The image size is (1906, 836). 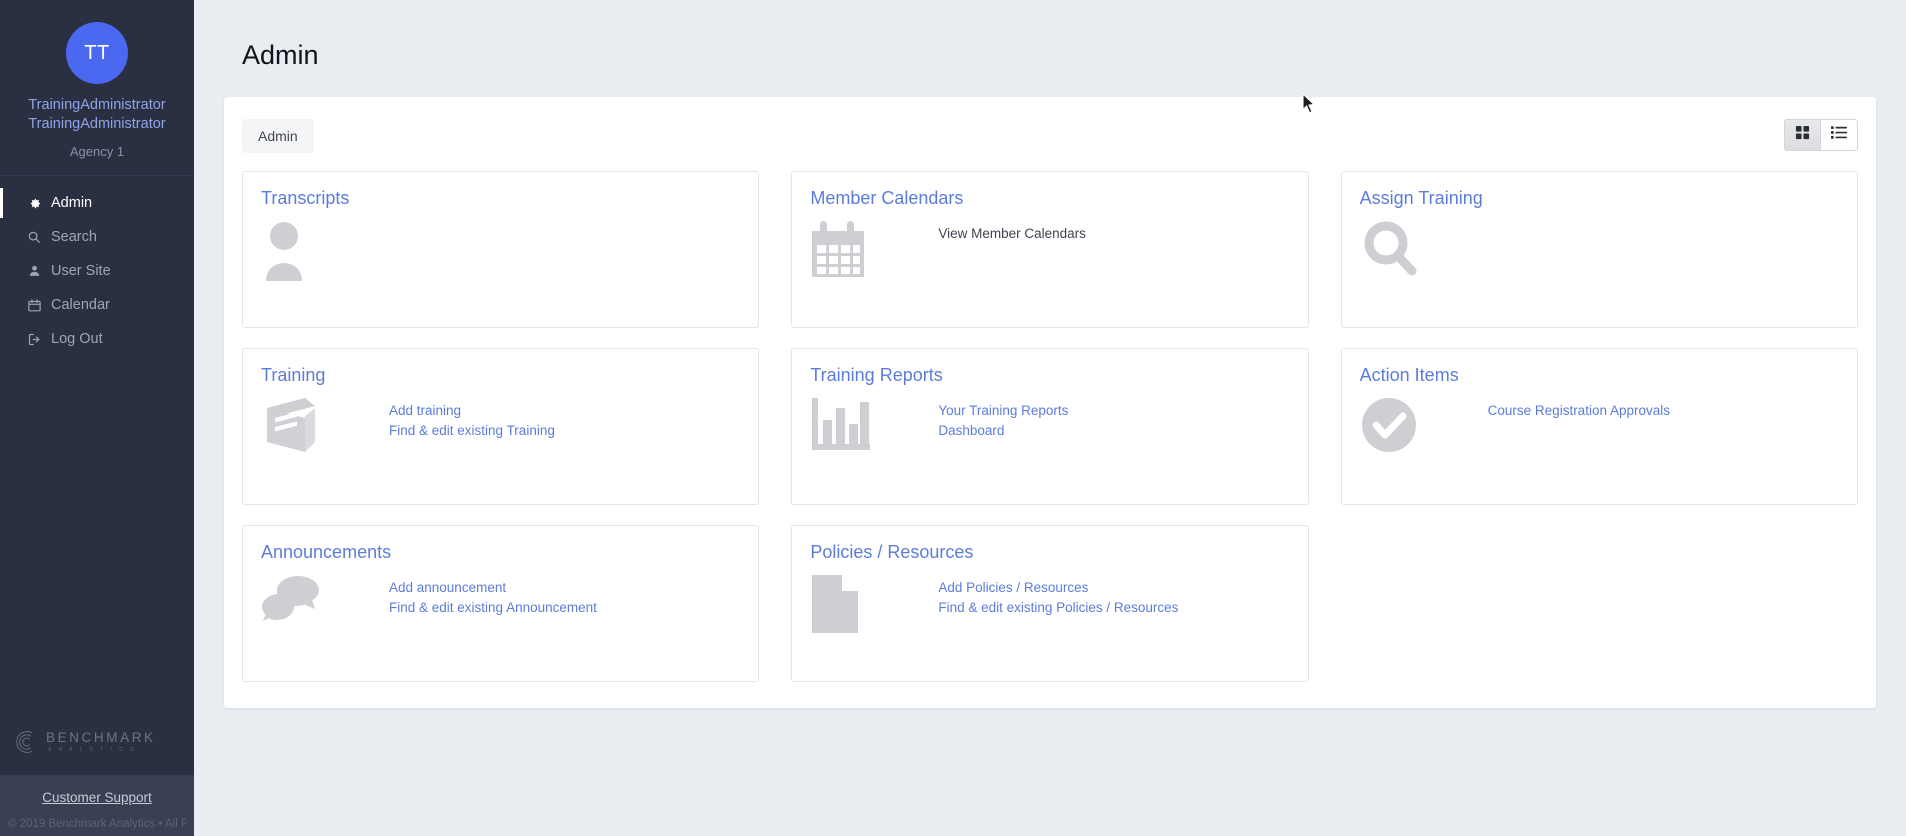 What do you see at coordinates (97, 203) in the screenshot?
I see `sidebar-item-admin: Admin` at bounding box center [97, 203].